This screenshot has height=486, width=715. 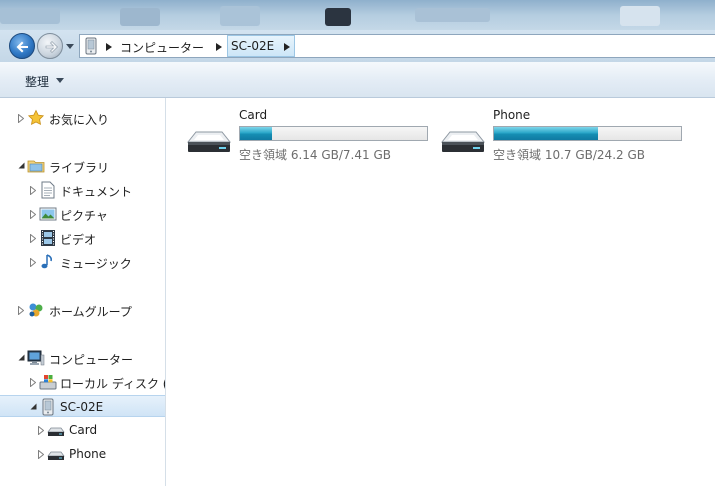 I want to click on nav-label: お気に入り, so click(x=79, y=120).